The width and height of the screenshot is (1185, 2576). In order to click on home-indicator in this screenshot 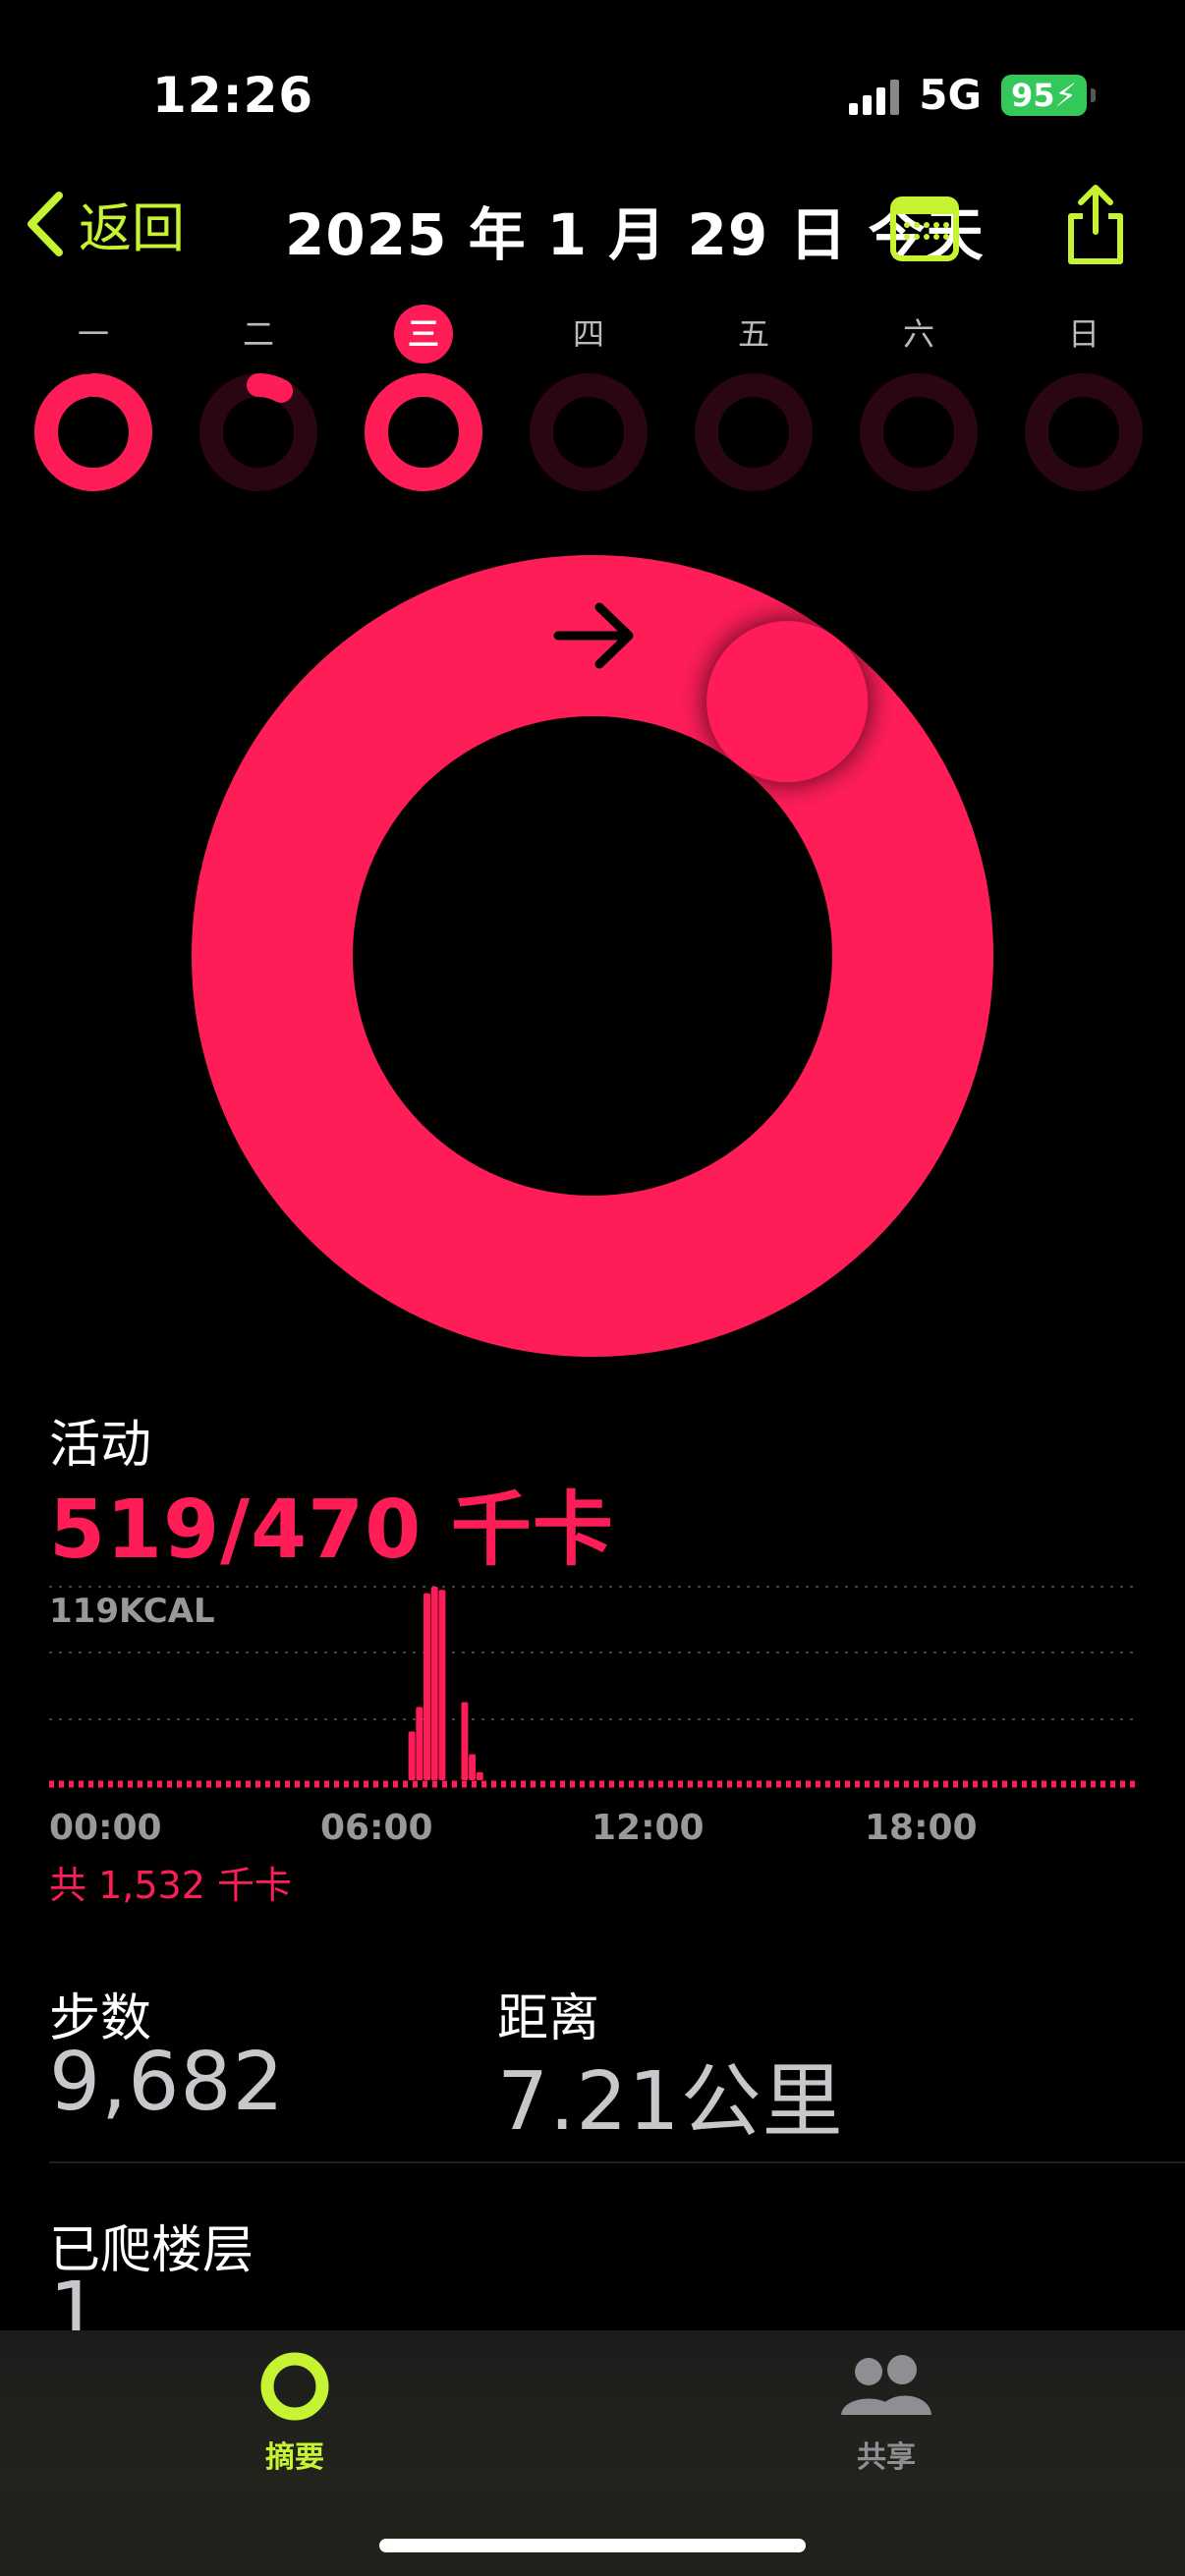, I will do `click(592, 2545)`.